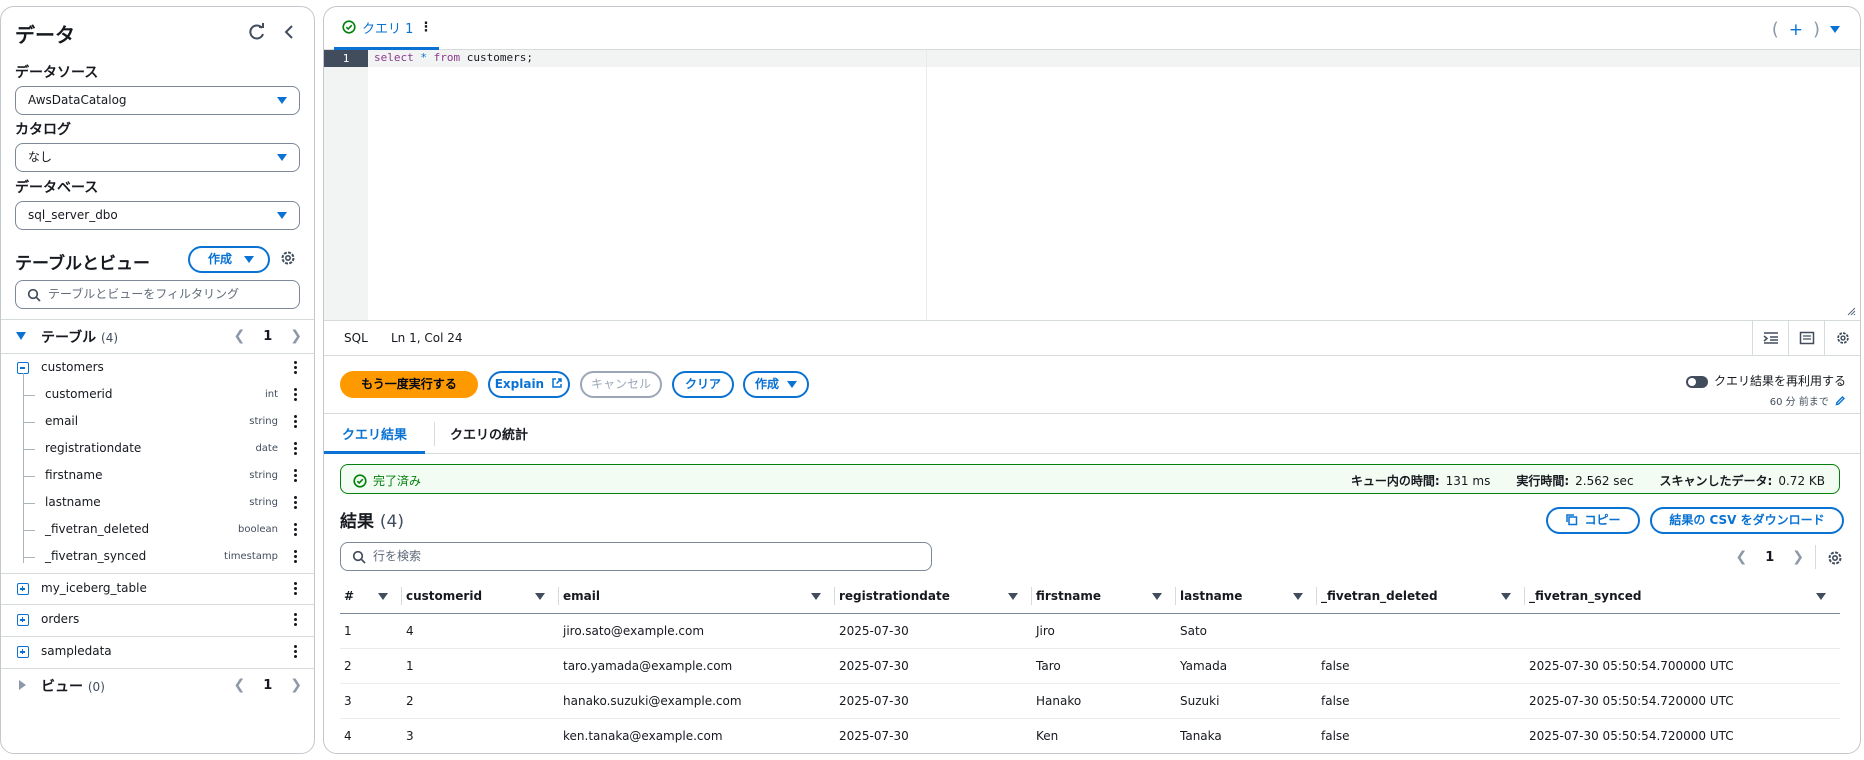 Image resolution: width=1864 pixels, height=760 pixels. I want to click on explain-label: Explain, so click(519, 384).